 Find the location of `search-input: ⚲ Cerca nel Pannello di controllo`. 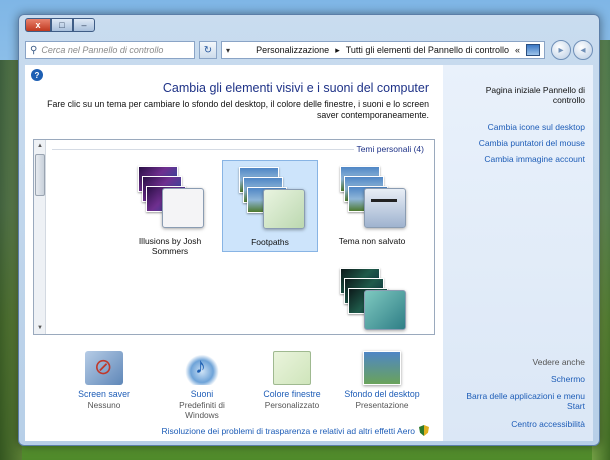

search-input: ⚲ Cerca nel Pannello di controllo is located at coordinates (110, 50).